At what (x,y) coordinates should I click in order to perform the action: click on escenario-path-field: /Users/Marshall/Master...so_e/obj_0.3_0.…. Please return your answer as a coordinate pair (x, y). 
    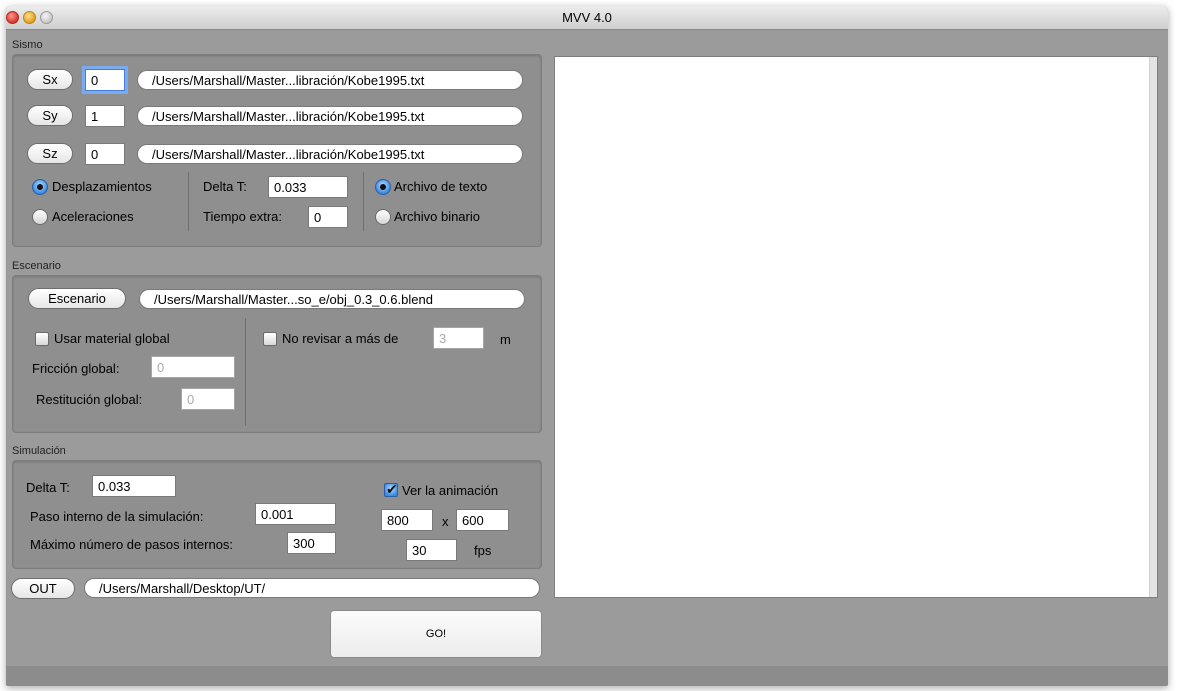
    Looking at the image, I should click on (332, 299).